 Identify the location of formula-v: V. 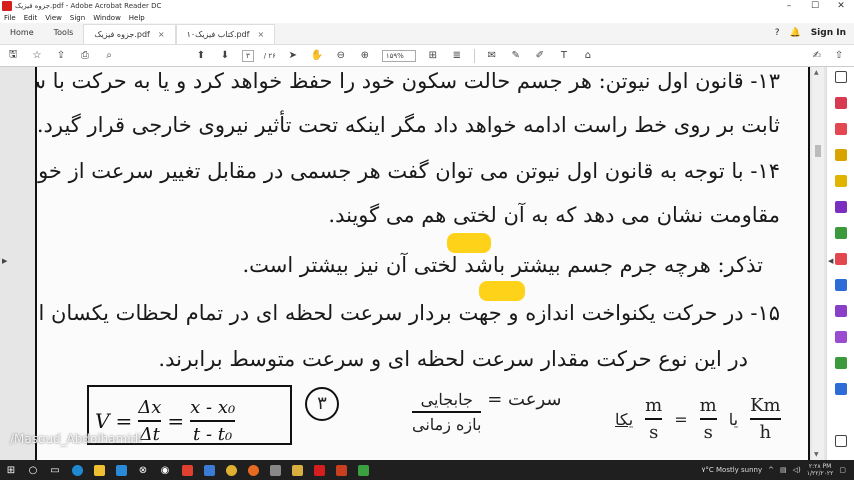
(102, 421).